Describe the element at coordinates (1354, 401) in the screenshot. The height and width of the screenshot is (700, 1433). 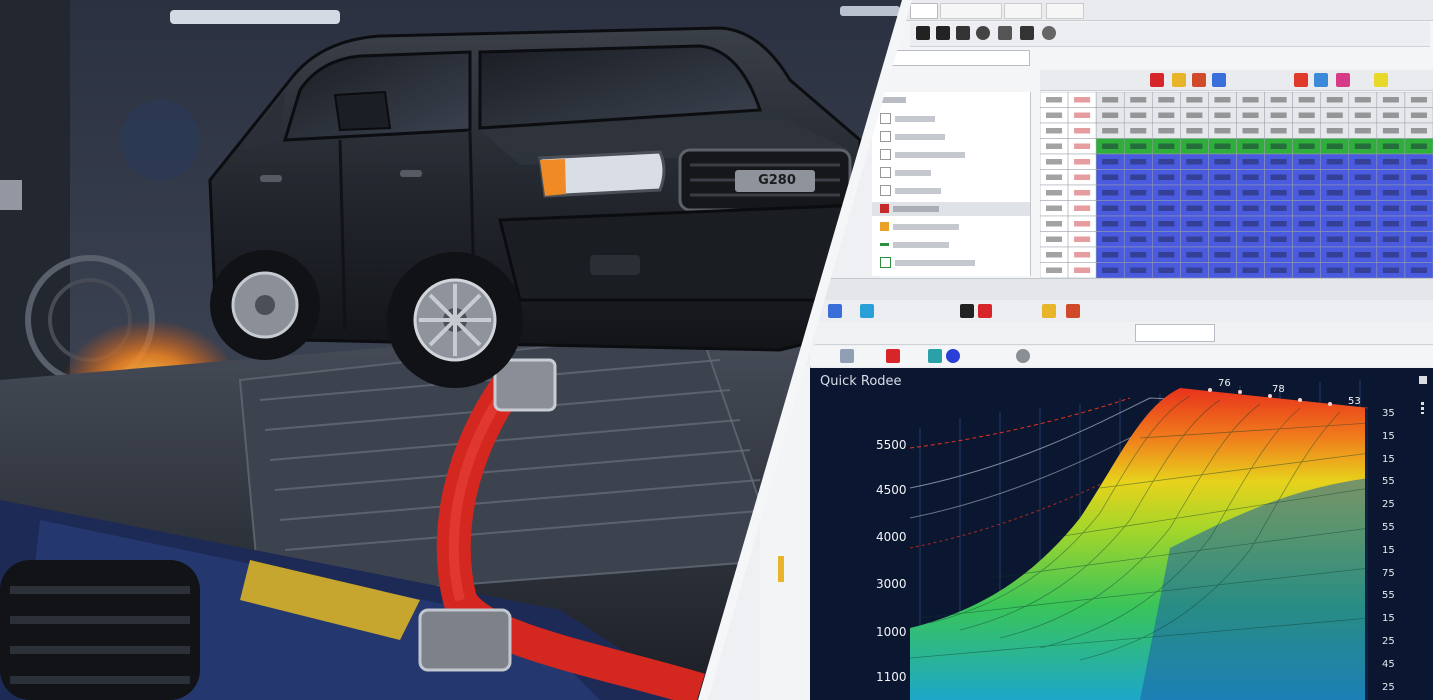
I see `top-tick-label: 53` at that location.